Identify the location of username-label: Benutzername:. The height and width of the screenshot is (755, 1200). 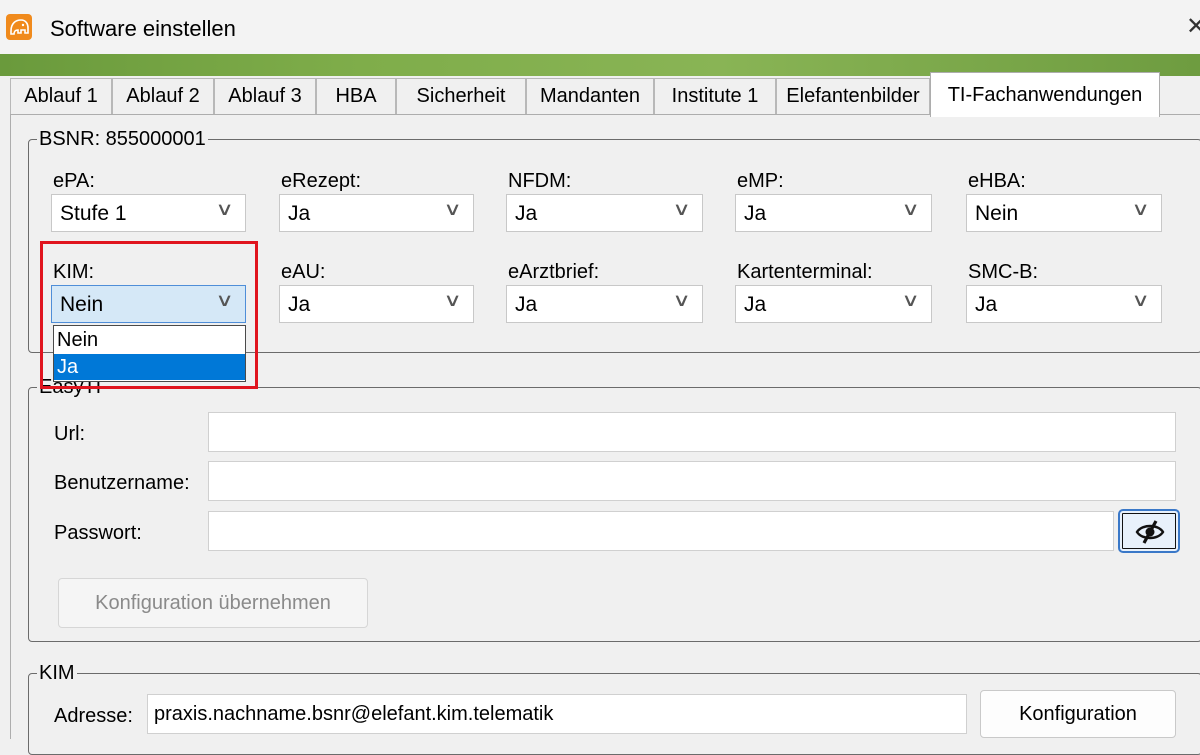
(122, 483).